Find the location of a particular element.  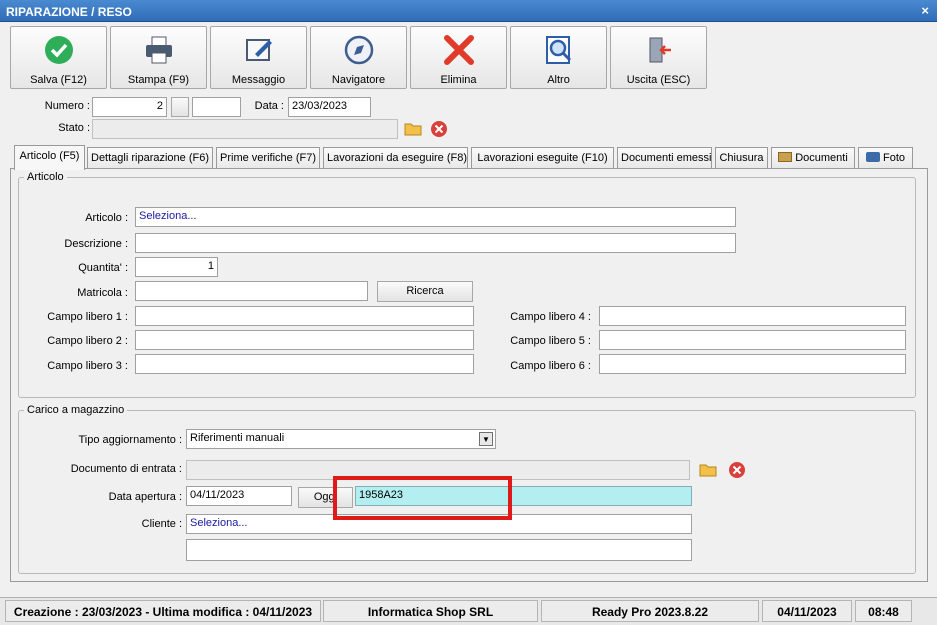

tab-lavorazioni-da-eseguire: Lavorazioni da eseguire (F8) is located at coordinates (395, 158).